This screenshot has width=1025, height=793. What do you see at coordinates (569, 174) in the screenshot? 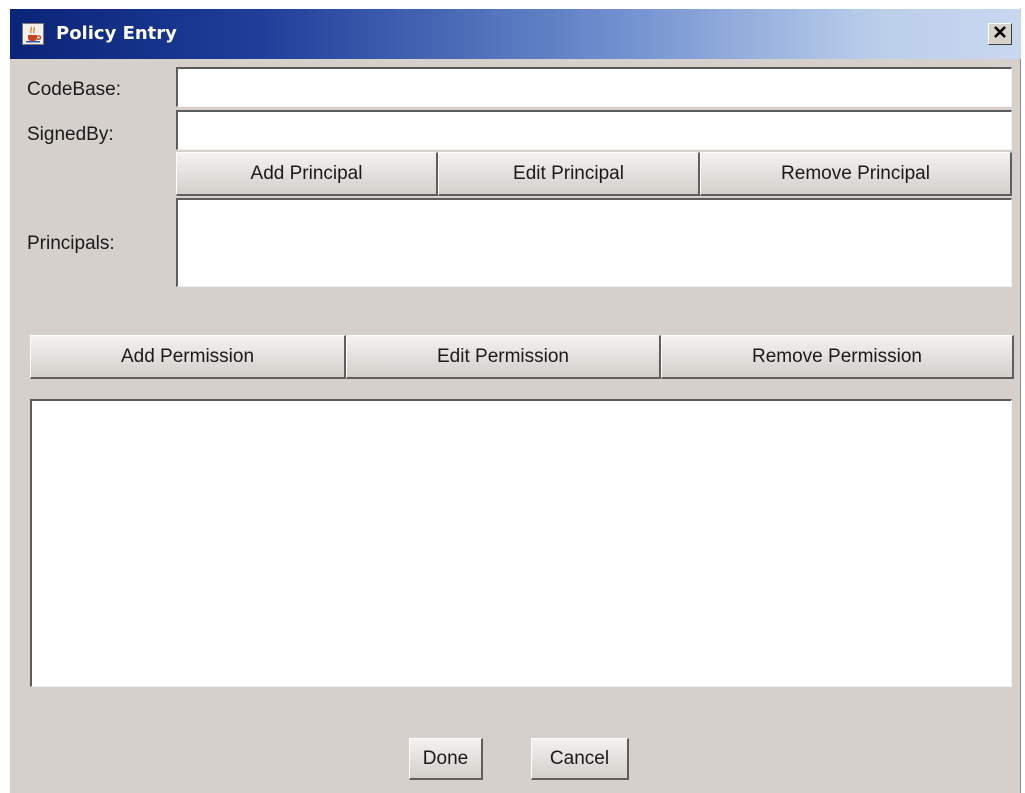
I see `edit-principal-button: Edit Principal` at bounding box center [569, 174].